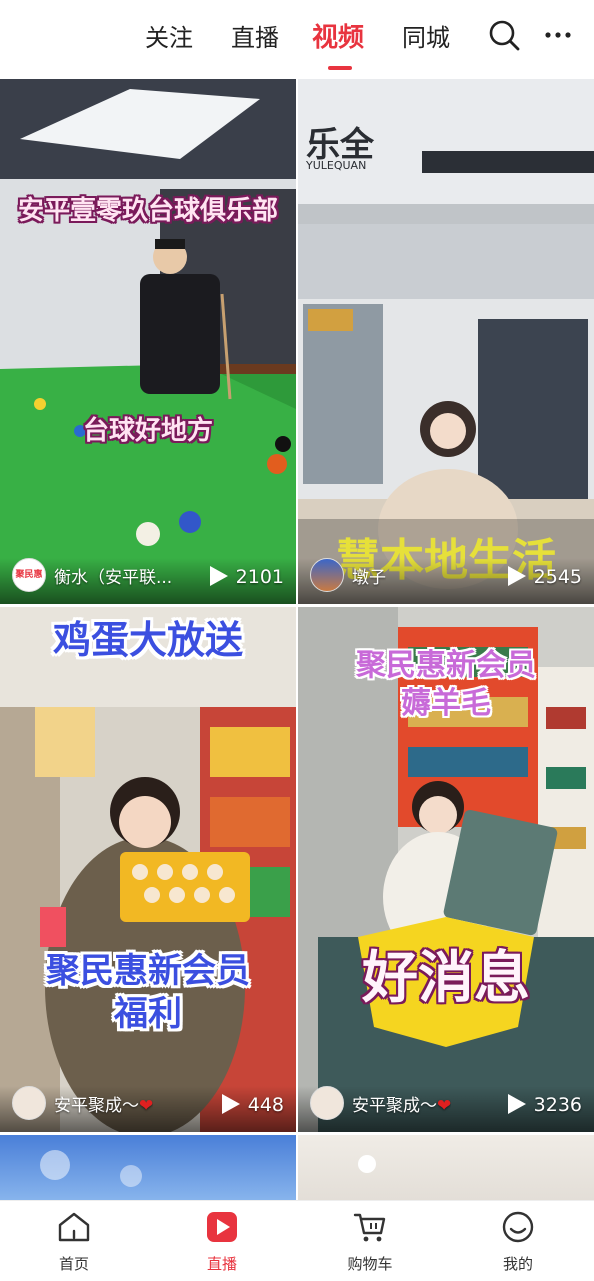 Image resolution: width=594 pixels, height=1281 pixels. I want to click on play-count: 448, so click(252, 1105).